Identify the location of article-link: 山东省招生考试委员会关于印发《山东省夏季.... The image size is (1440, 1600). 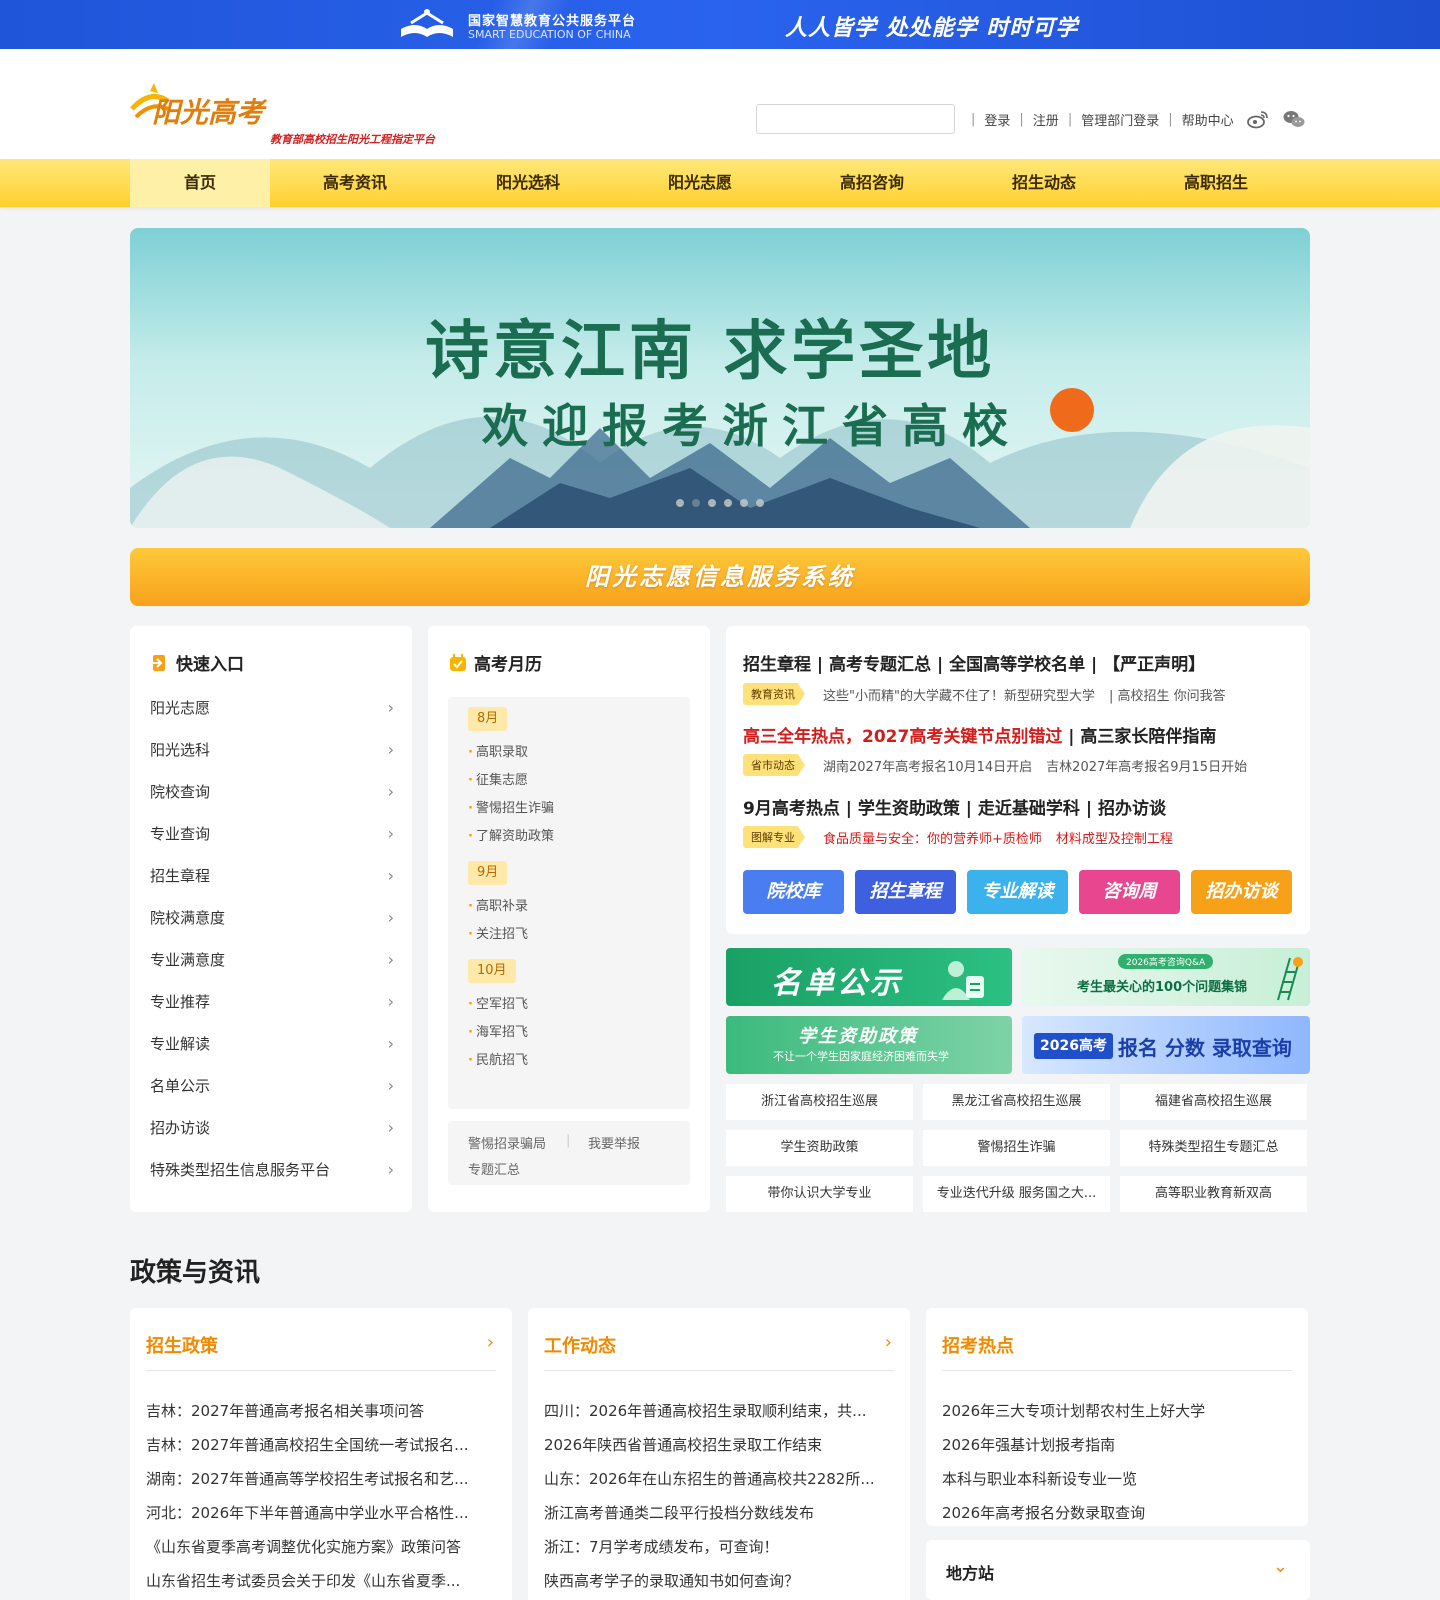
(316, 1581).